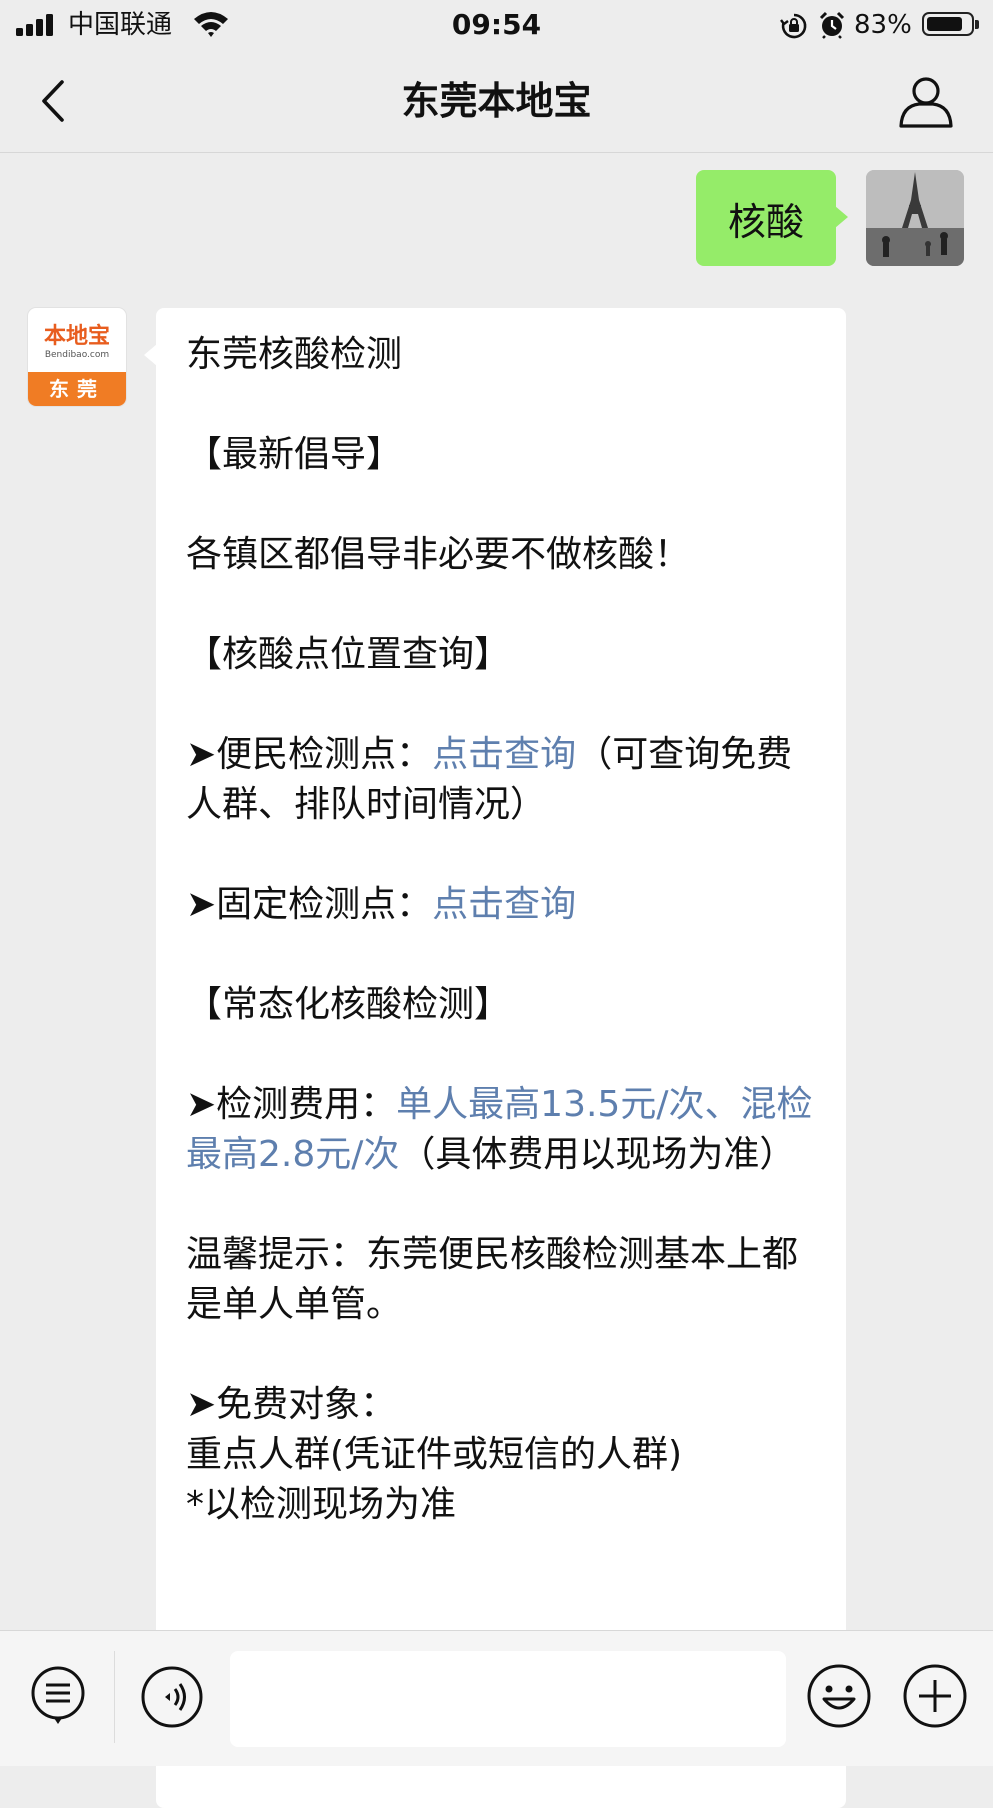 Image resolution: width=993 pixels, height=1808 pixels. Describe the element at coordinates (76, 336) in the screenshot. I see `logo-top-text: 本地宝` at that location.